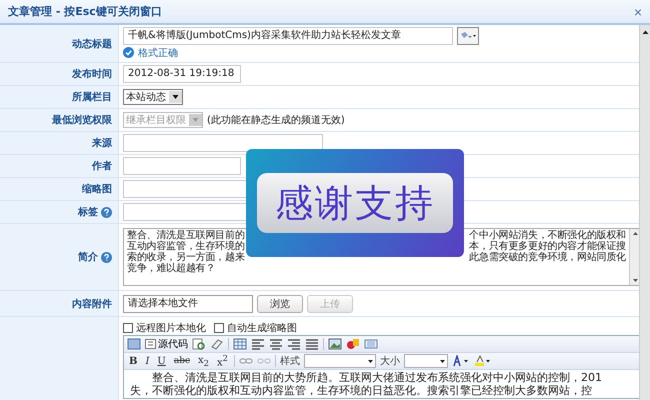 This screenshot has height=400, width=650. What do you see at coordinates (280, 303) in the screenshot?
I see `upload-button: 浏览` at bounding box center [280, 303].